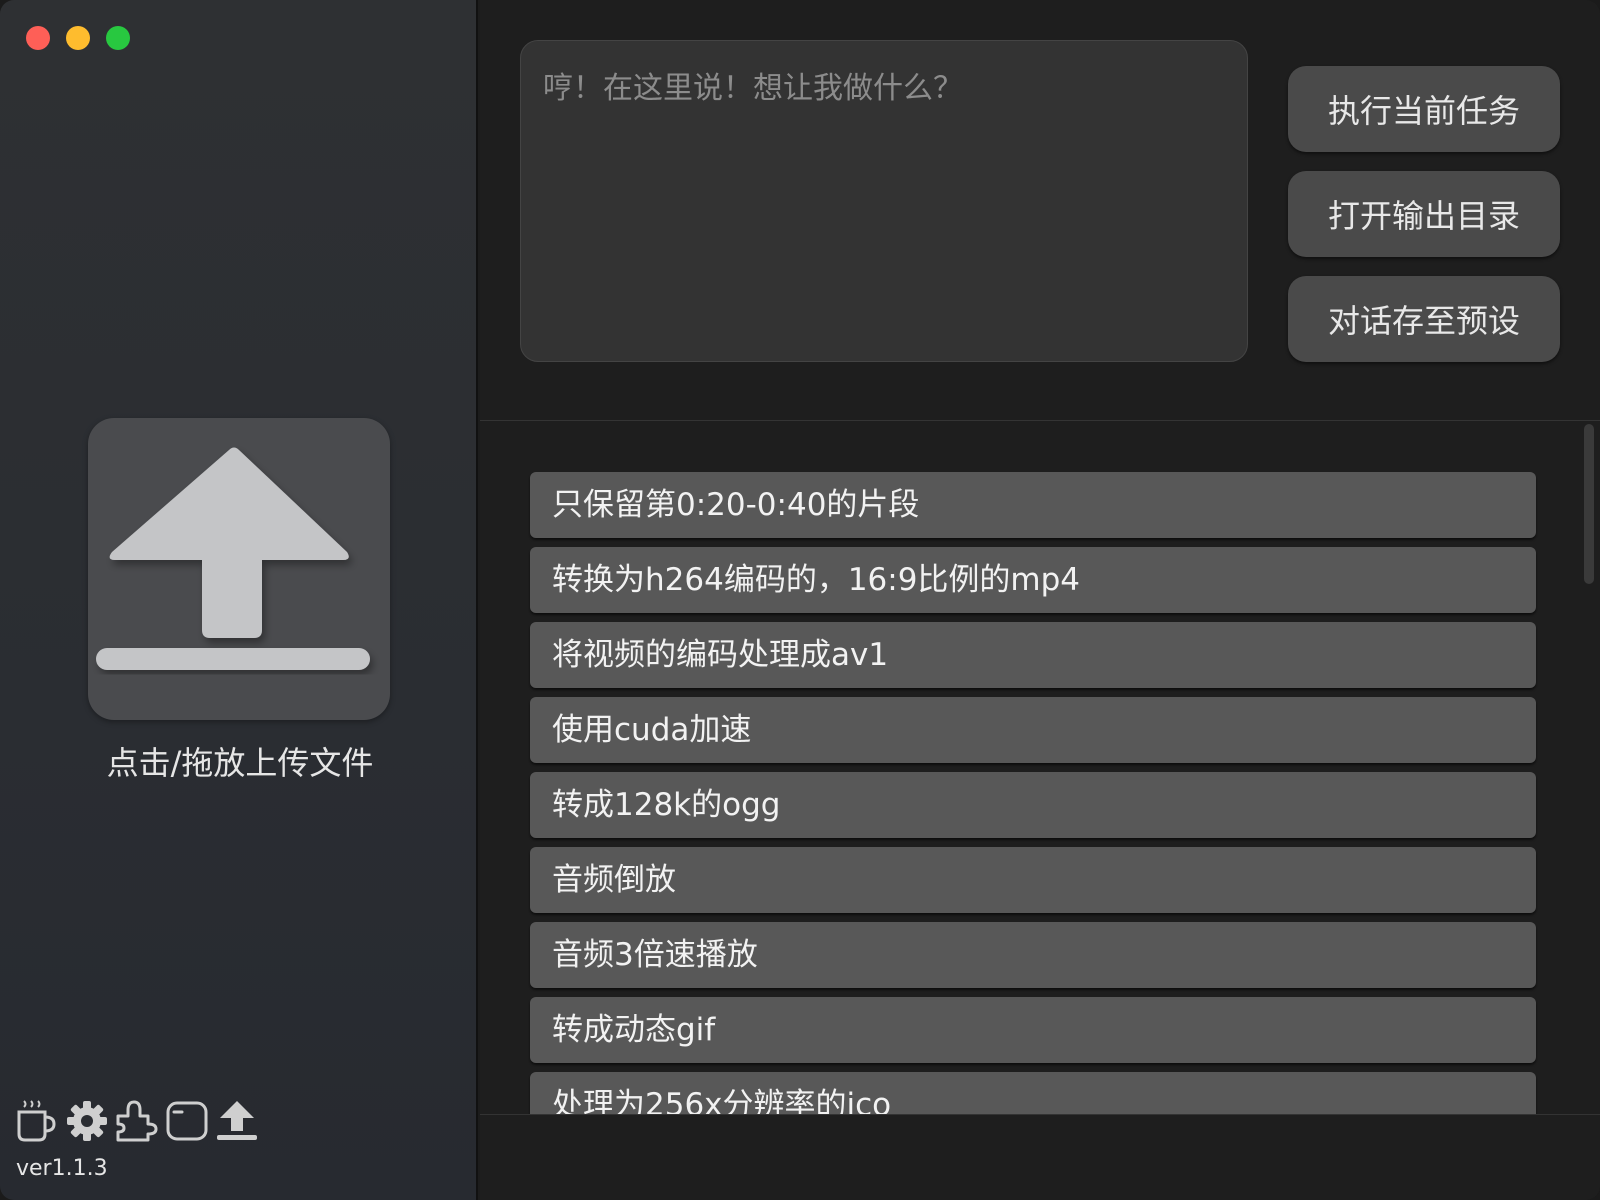 The width and height of the screenshot is (1600, 1200). What do you see at coordinates (1033, 880) in the screenshot?
I see `preset-item: 音频倒放` at bounding box center [1033, 880].